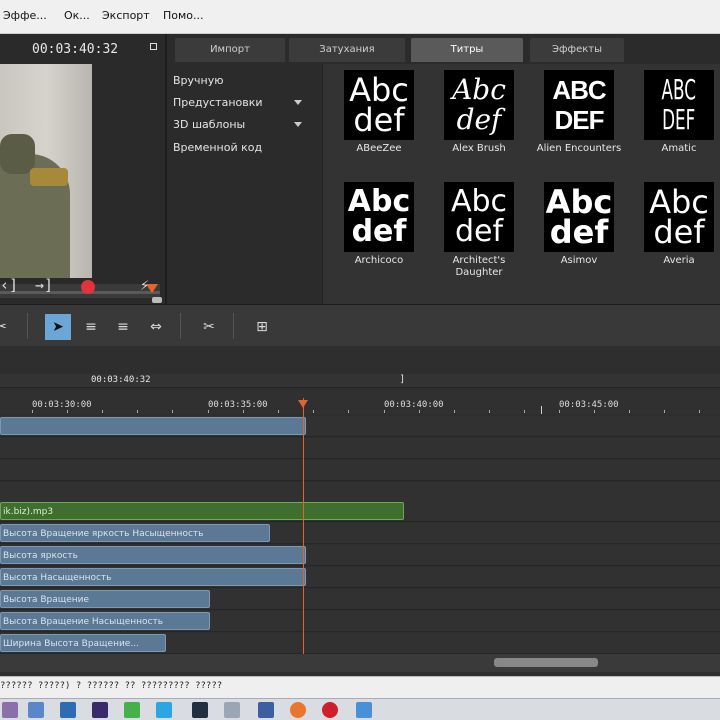  What do you see at coordinates (209, 124) in the screenshot?
I see `sidebar-item-3d-templates: 3D шаблоны` at bounding box center [209, 124].